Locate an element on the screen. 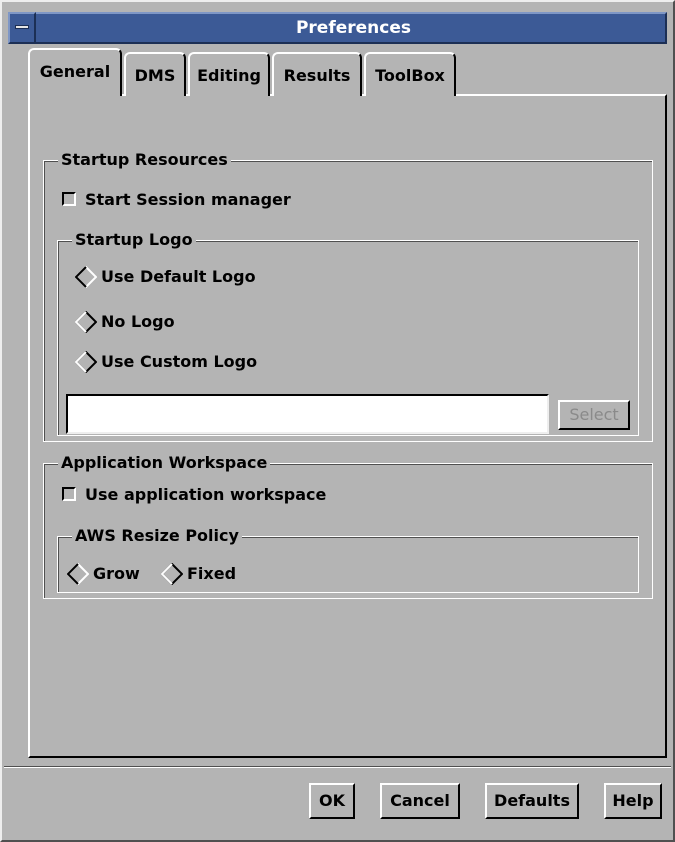  window-menu-icon is located at coordinates (22, 28).